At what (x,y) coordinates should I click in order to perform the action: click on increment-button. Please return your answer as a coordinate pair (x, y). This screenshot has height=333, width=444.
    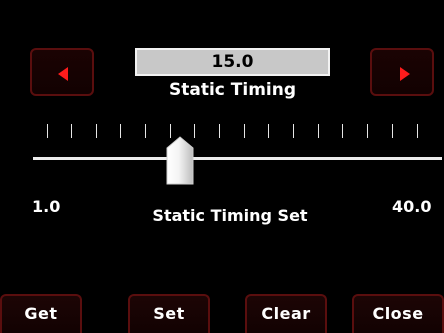
    Looking at the image, I should click on (402, 72).